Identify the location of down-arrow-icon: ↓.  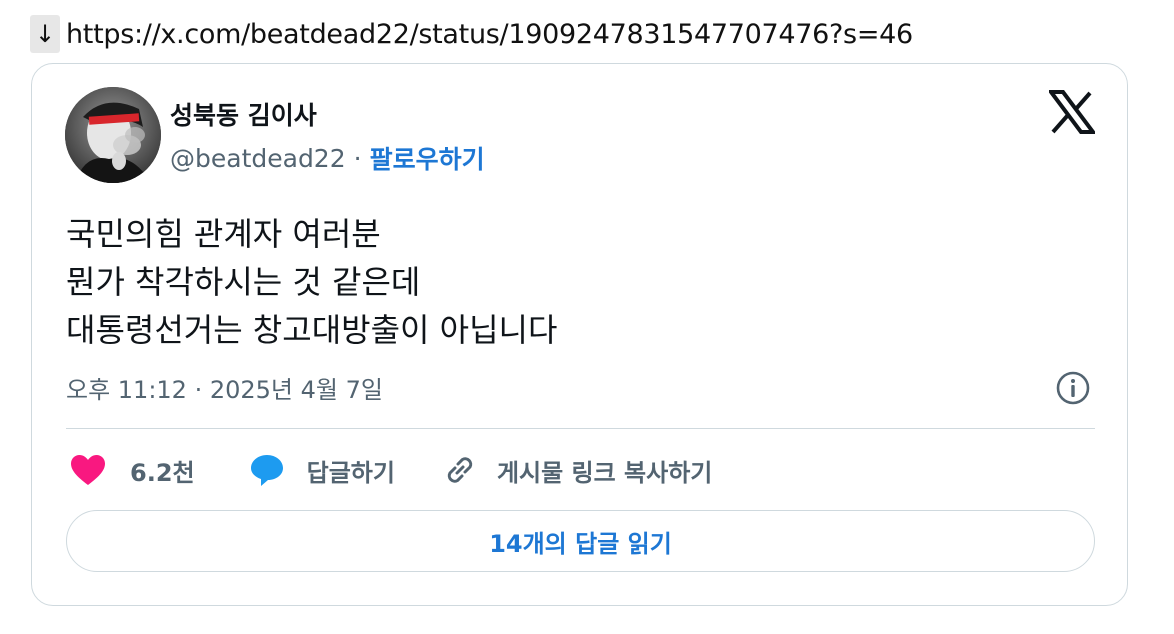
(45, 34).